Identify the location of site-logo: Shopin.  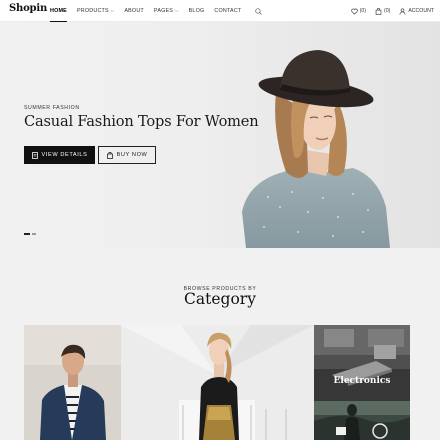
(28, 8).